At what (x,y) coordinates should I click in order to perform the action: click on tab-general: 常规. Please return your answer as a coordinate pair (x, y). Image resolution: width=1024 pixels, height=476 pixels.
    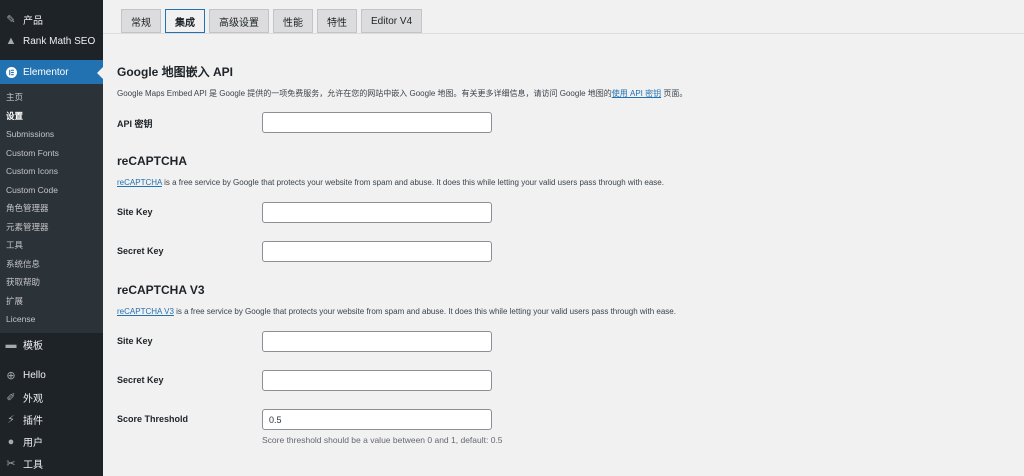
    Looking at the image, I should click on (141, 21).